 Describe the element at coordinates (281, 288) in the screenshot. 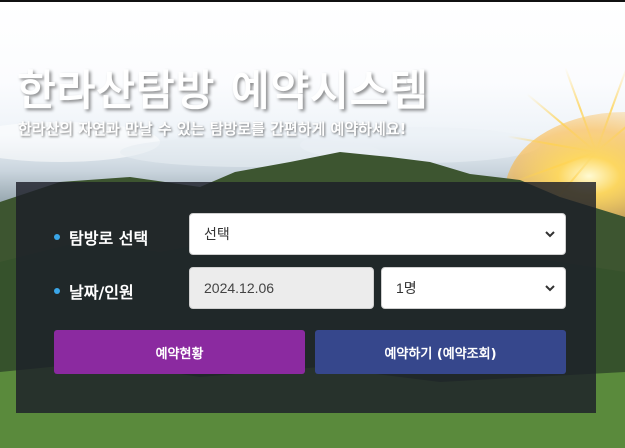

I see `date-input: 2024.12.06` at that location.